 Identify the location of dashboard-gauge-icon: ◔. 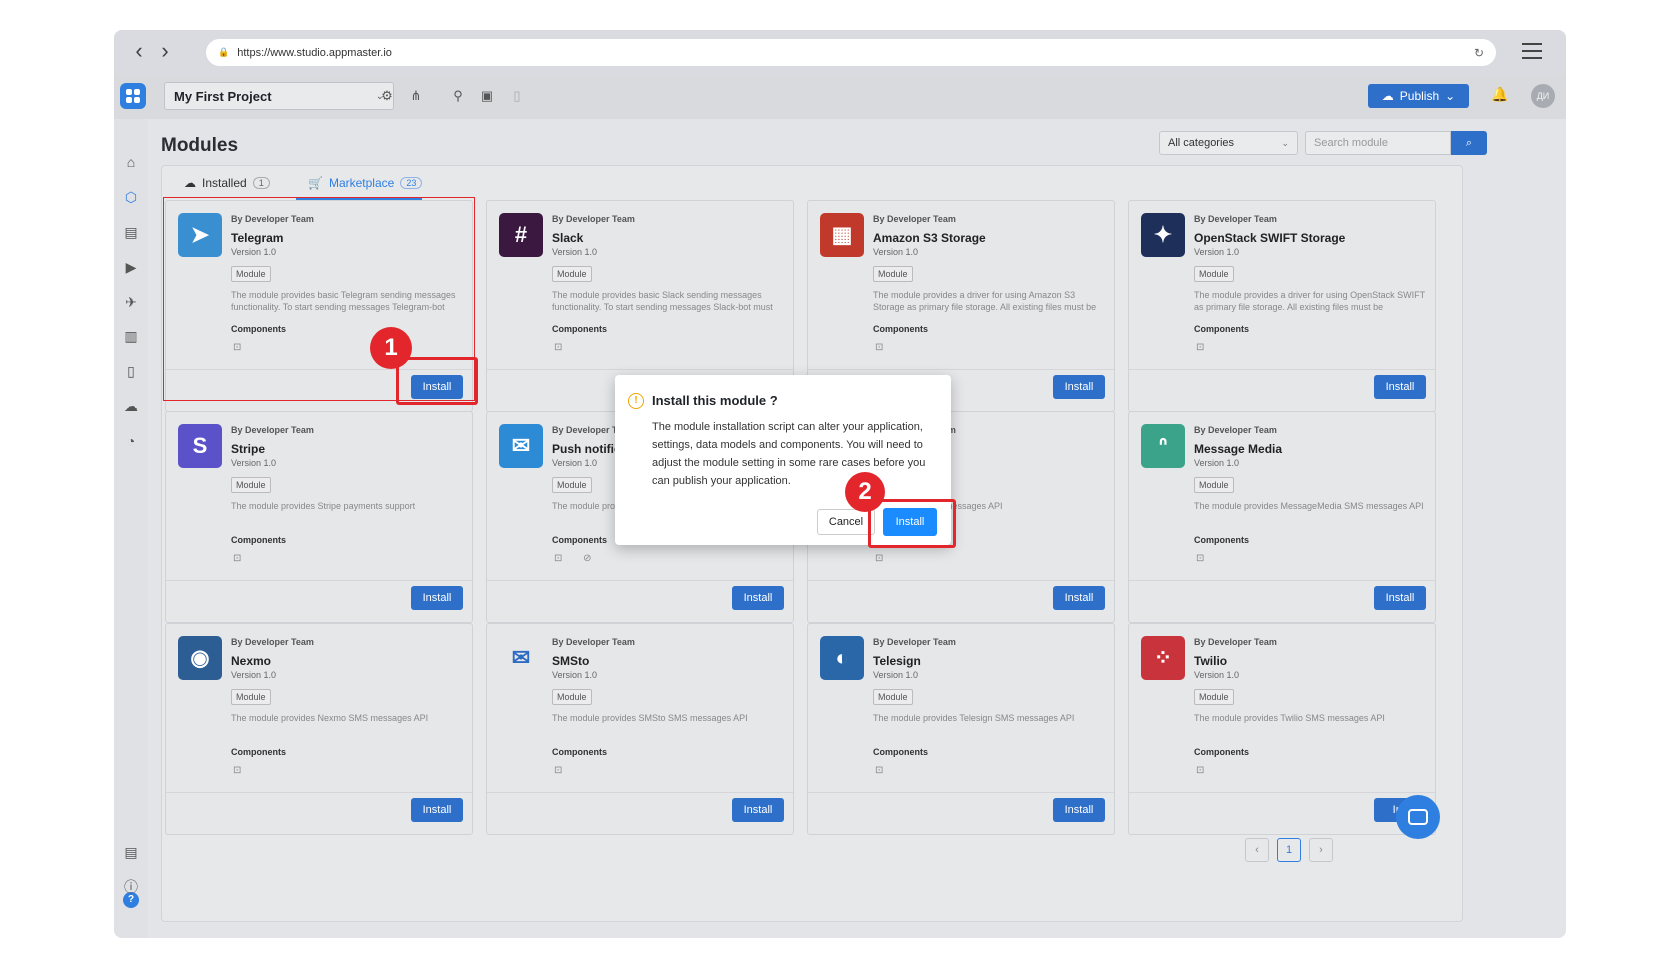
(131, 441).